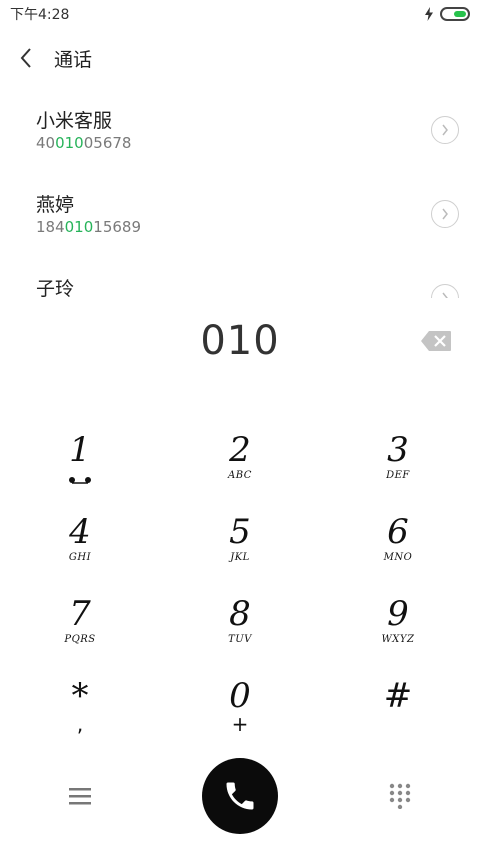 Image resolution: width=480 pixels, height=853 pixels. Describe the element at coordinates (240, 58) in the screenshot. I see `header: 通话` at that location.